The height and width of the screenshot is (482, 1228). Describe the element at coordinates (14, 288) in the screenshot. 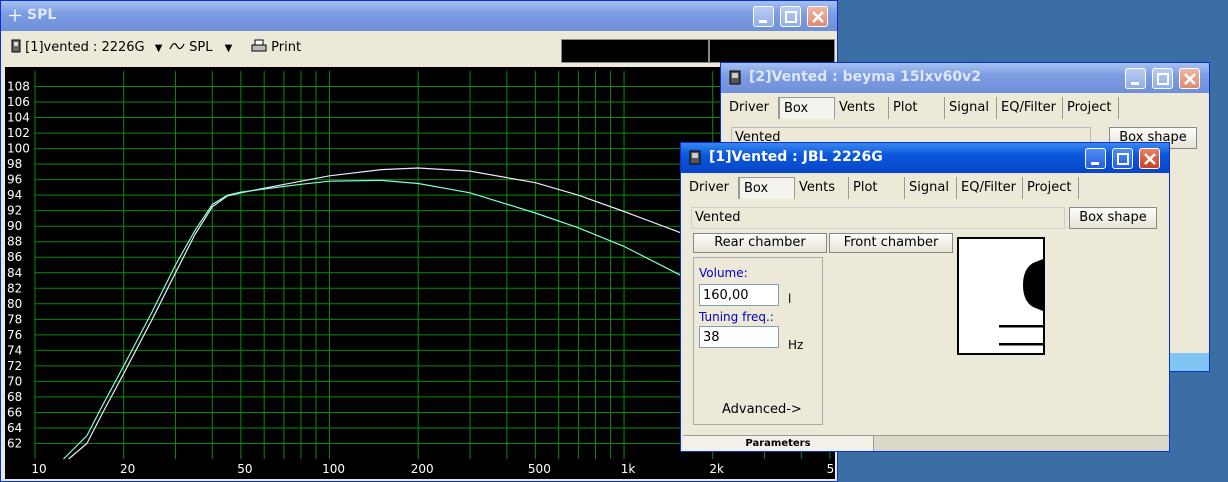

I see `y-tick-label: 82` at that location.